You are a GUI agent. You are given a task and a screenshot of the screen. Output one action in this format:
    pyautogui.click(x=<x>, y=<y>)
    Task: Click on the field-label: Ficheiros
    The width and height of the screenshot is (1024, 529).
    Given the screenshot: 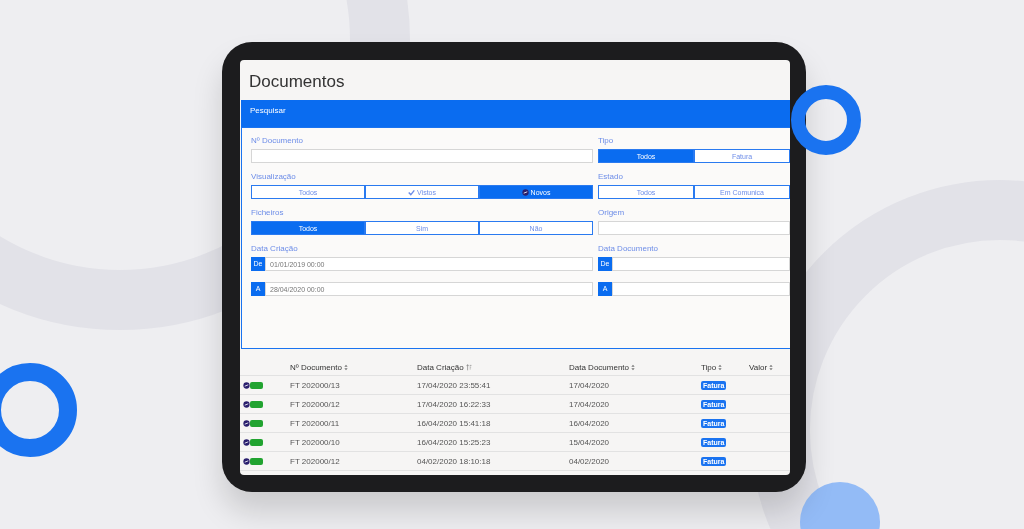 What is the action you would take?
    pyautogui.click(x=268, y=213)
    